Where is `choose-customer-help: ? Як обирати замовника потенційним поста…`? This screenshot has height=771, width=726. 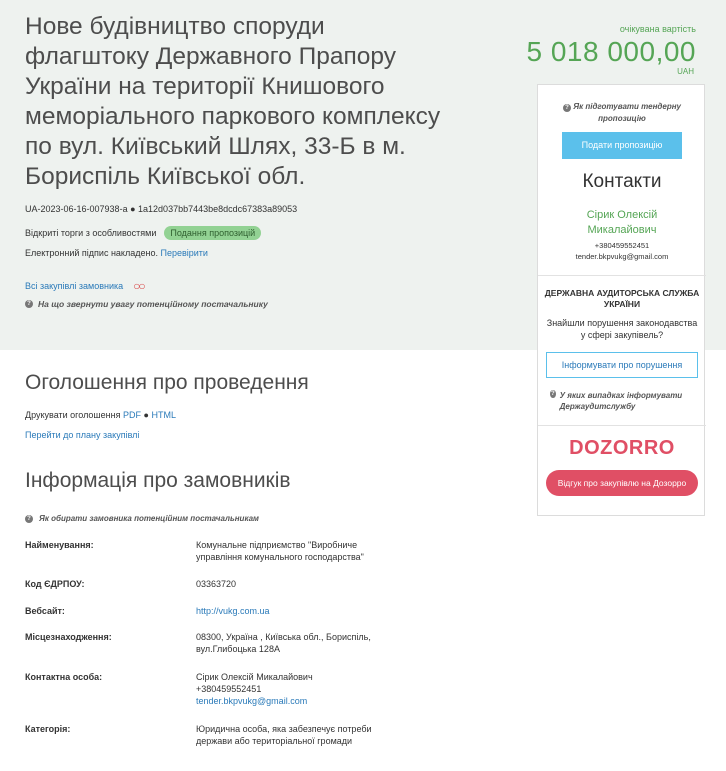 choose-customer-help: ? Як обирати замовника потенційним поста… is located at coordinates (142, 518).